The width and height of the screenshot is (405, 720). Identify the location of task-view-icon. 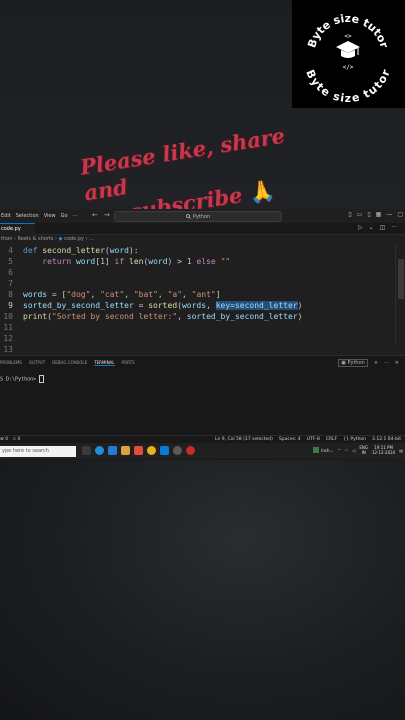
(86, 450).